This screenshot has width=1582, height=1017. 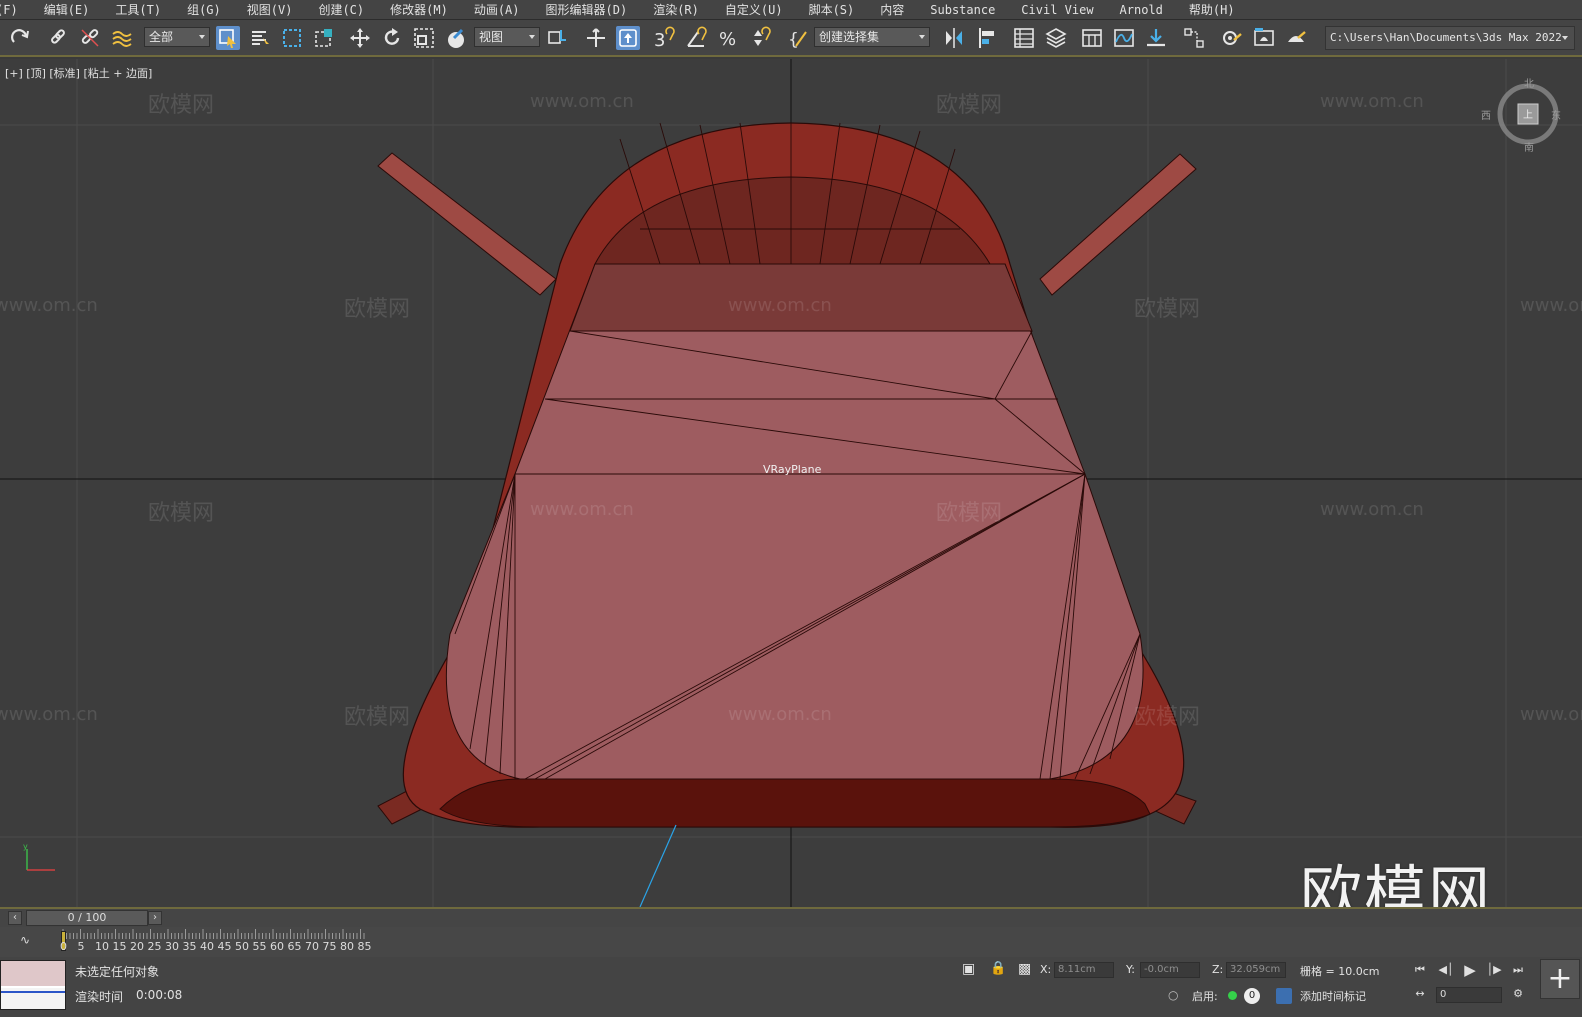 I want to click on viewcube-top-face: 上, so click(x=1528, y=113).